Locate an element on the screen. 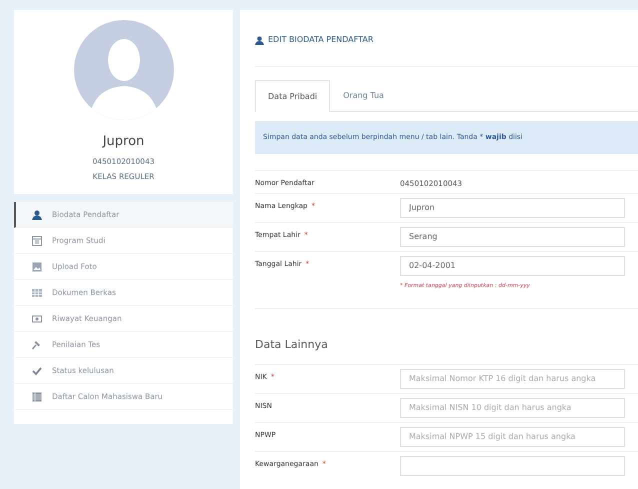 The image size is (638, 489). list-icon is located at coordinates (37, 397).